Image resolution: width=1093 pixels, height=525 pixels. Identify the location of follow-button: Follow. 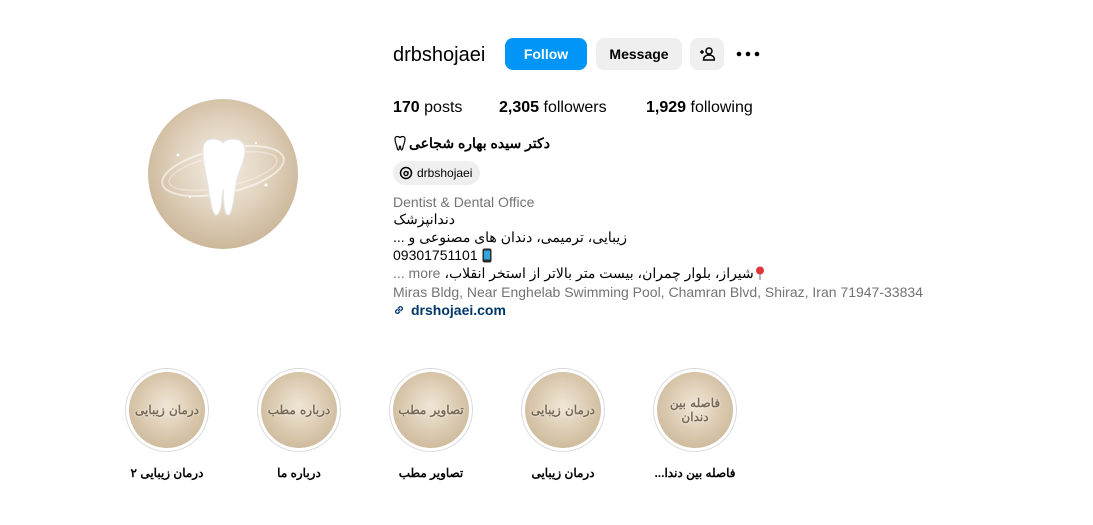
(546, 54).